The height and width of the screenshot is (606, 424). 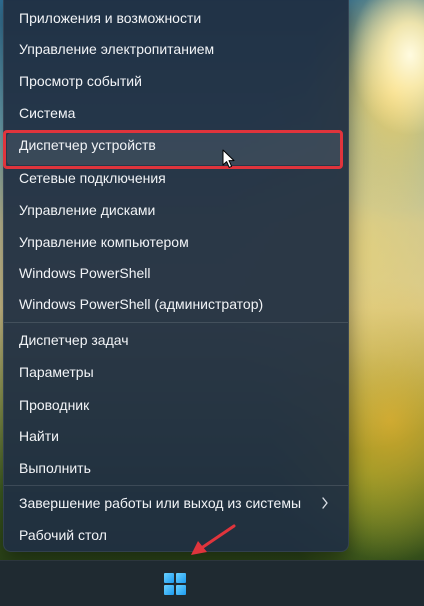 I want to click on menu-item-label: Управление дисками, so click(x=87, y=210).